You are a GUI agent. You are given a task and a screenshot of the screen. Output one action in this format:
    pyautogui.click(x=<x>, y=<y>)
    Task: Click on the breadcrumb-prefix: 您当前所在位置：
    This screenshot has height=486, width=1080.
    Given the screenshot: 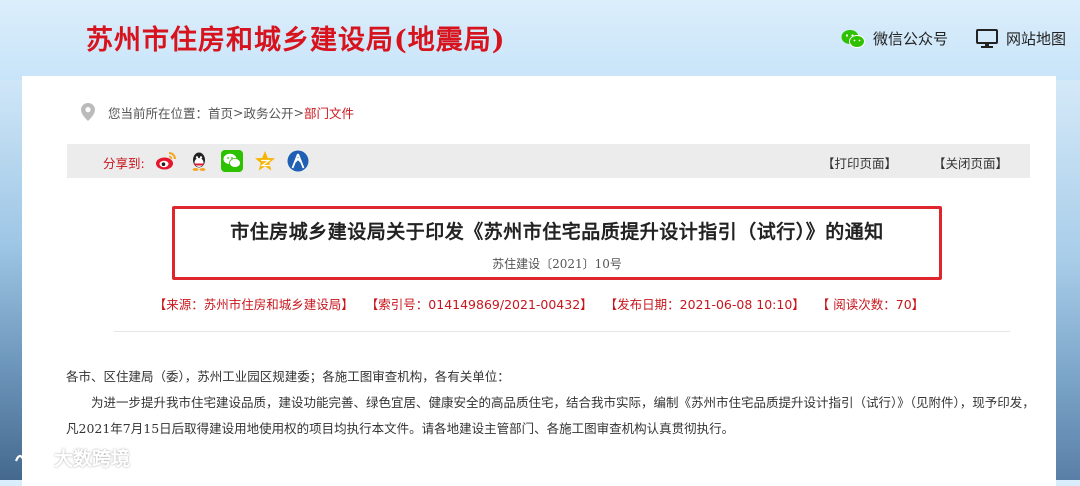 What is the action you would take?
    pyautogui.click(x=158, y=113)
    